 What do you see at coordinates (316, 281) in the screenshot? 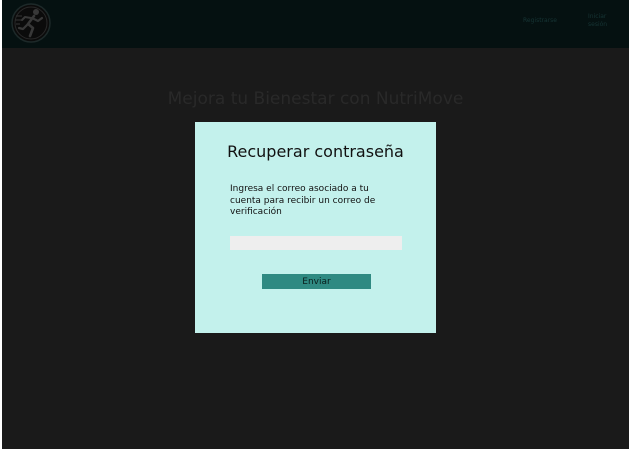
I see `send-button: Enviar` at bounding box center [316, 281].